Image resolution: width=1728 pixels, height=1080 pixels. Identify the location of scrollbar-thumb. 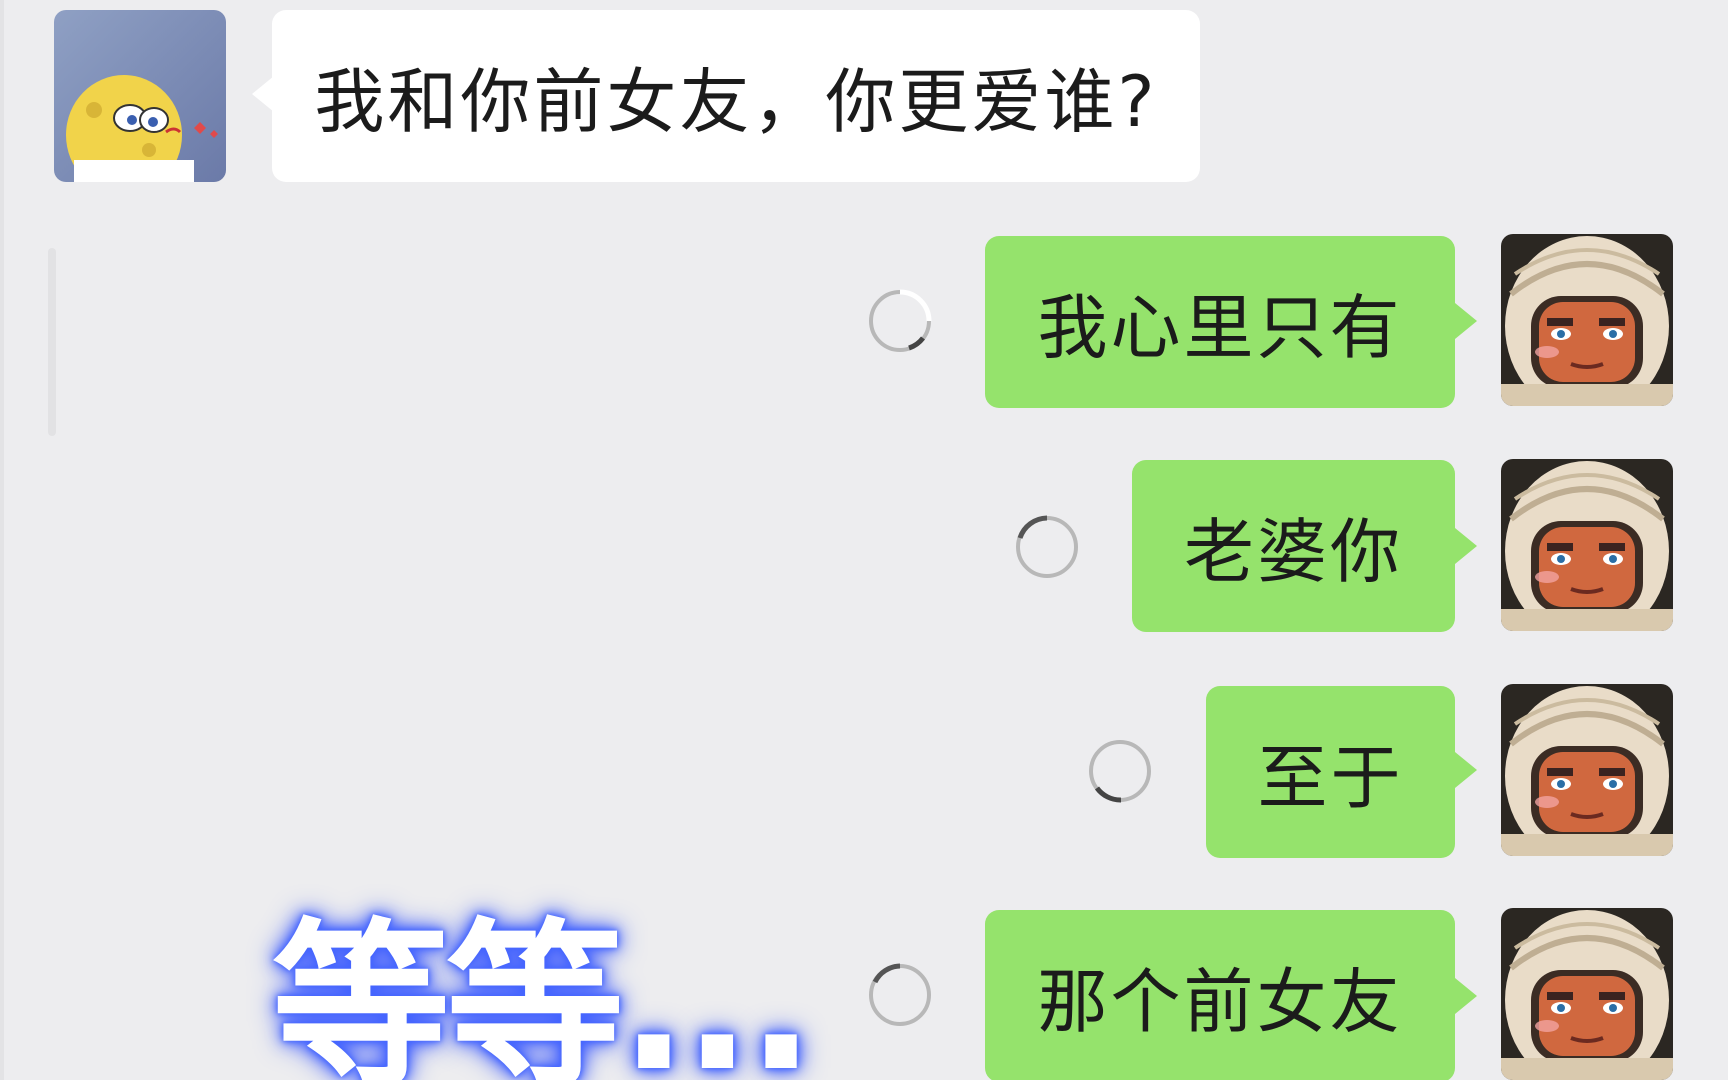
(52, 342).